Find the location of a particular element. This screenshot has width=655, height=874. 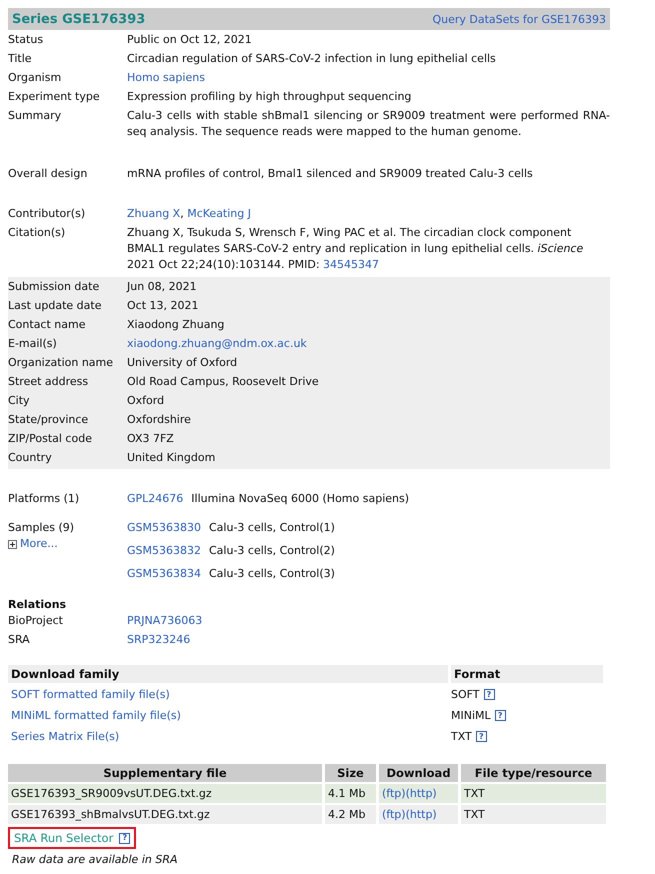

platform-link: GPL24676 is located at coordinates (155, 499).